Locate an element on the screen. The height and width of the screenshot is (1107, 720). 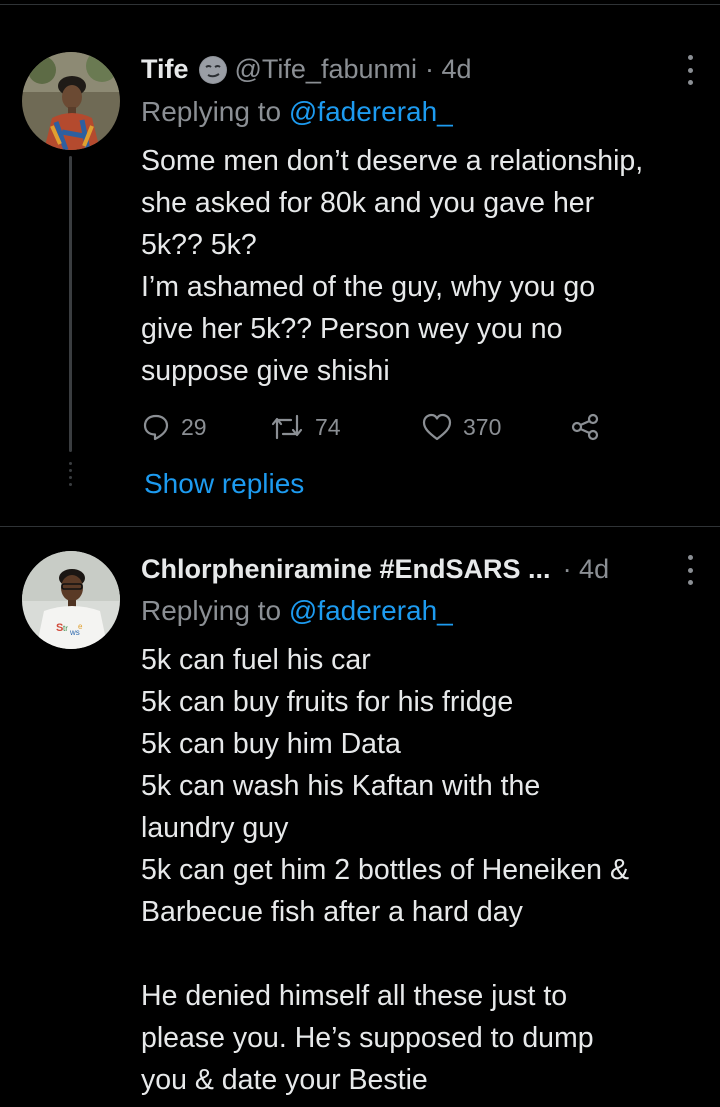
text-line is located at coordinates (423, 954).